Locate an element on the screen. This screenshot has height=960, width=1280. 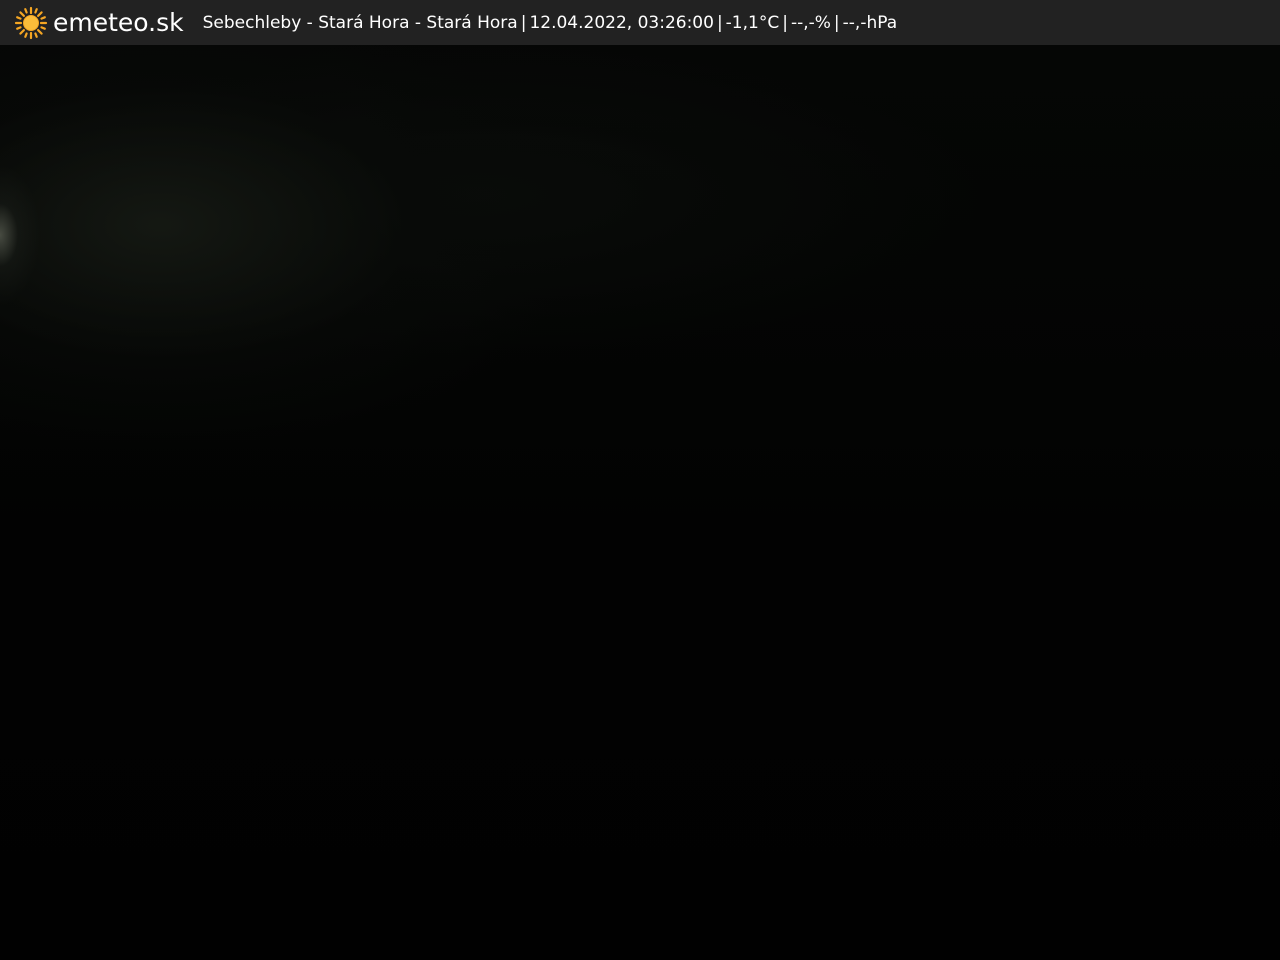
brand-logo: emeteo.sk is located at coordinates (99, 23).